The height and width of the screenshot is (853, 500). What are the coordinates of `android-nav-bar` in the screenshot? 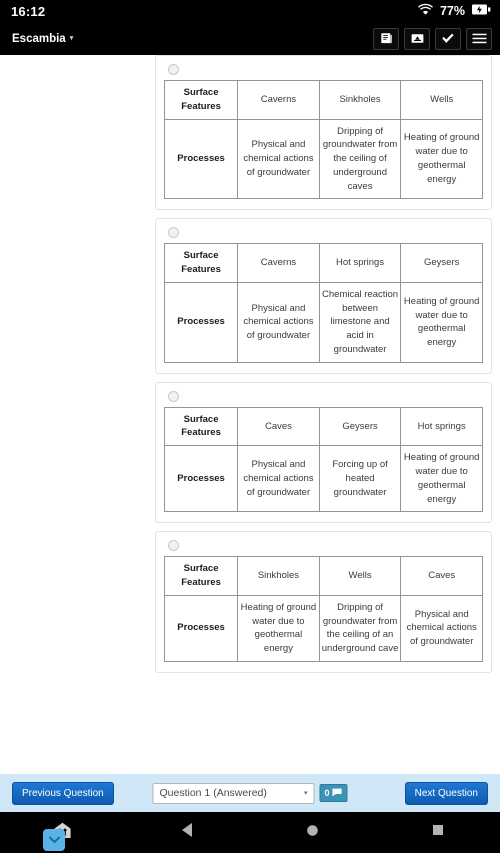 It's located at (250, 832).